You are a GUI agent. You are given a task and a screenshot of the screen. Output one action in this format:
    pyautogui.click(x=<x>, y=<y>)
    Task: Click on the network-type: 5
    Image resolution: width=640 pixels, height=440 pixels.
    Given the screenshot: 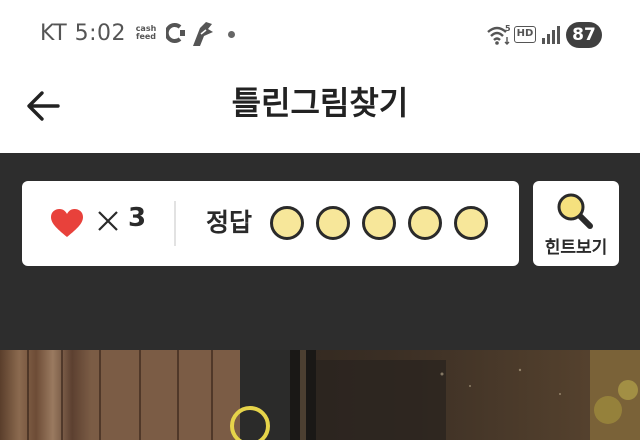 What is the action you would take?
    pyautogui.click(x=508, y=28)
    